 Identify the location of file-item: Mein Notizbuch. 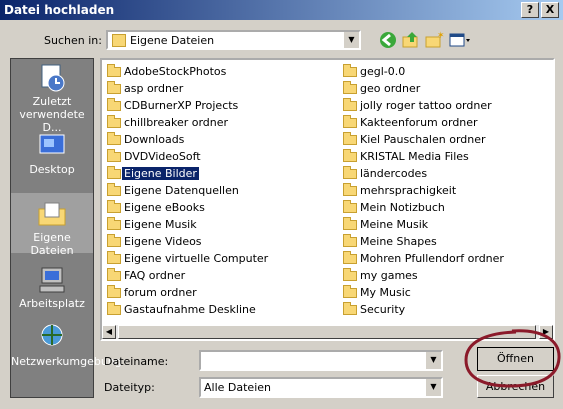
(445, 208).